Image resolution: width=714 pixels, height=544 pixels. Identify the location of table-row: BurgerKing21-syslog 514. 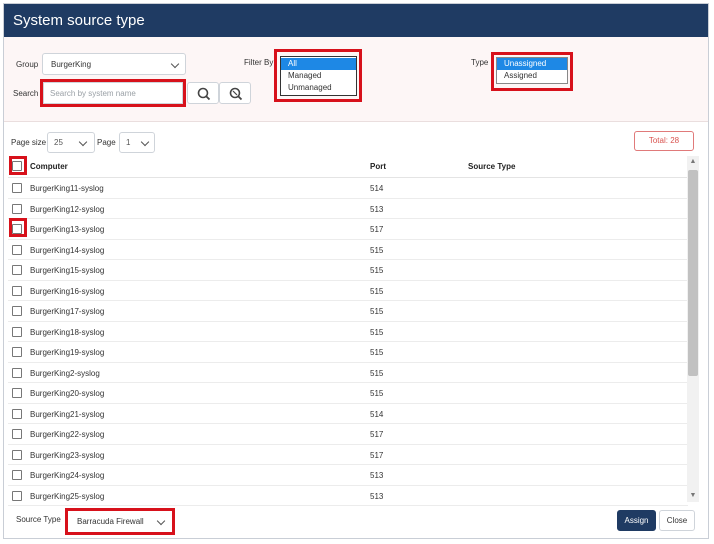
(348, 414).